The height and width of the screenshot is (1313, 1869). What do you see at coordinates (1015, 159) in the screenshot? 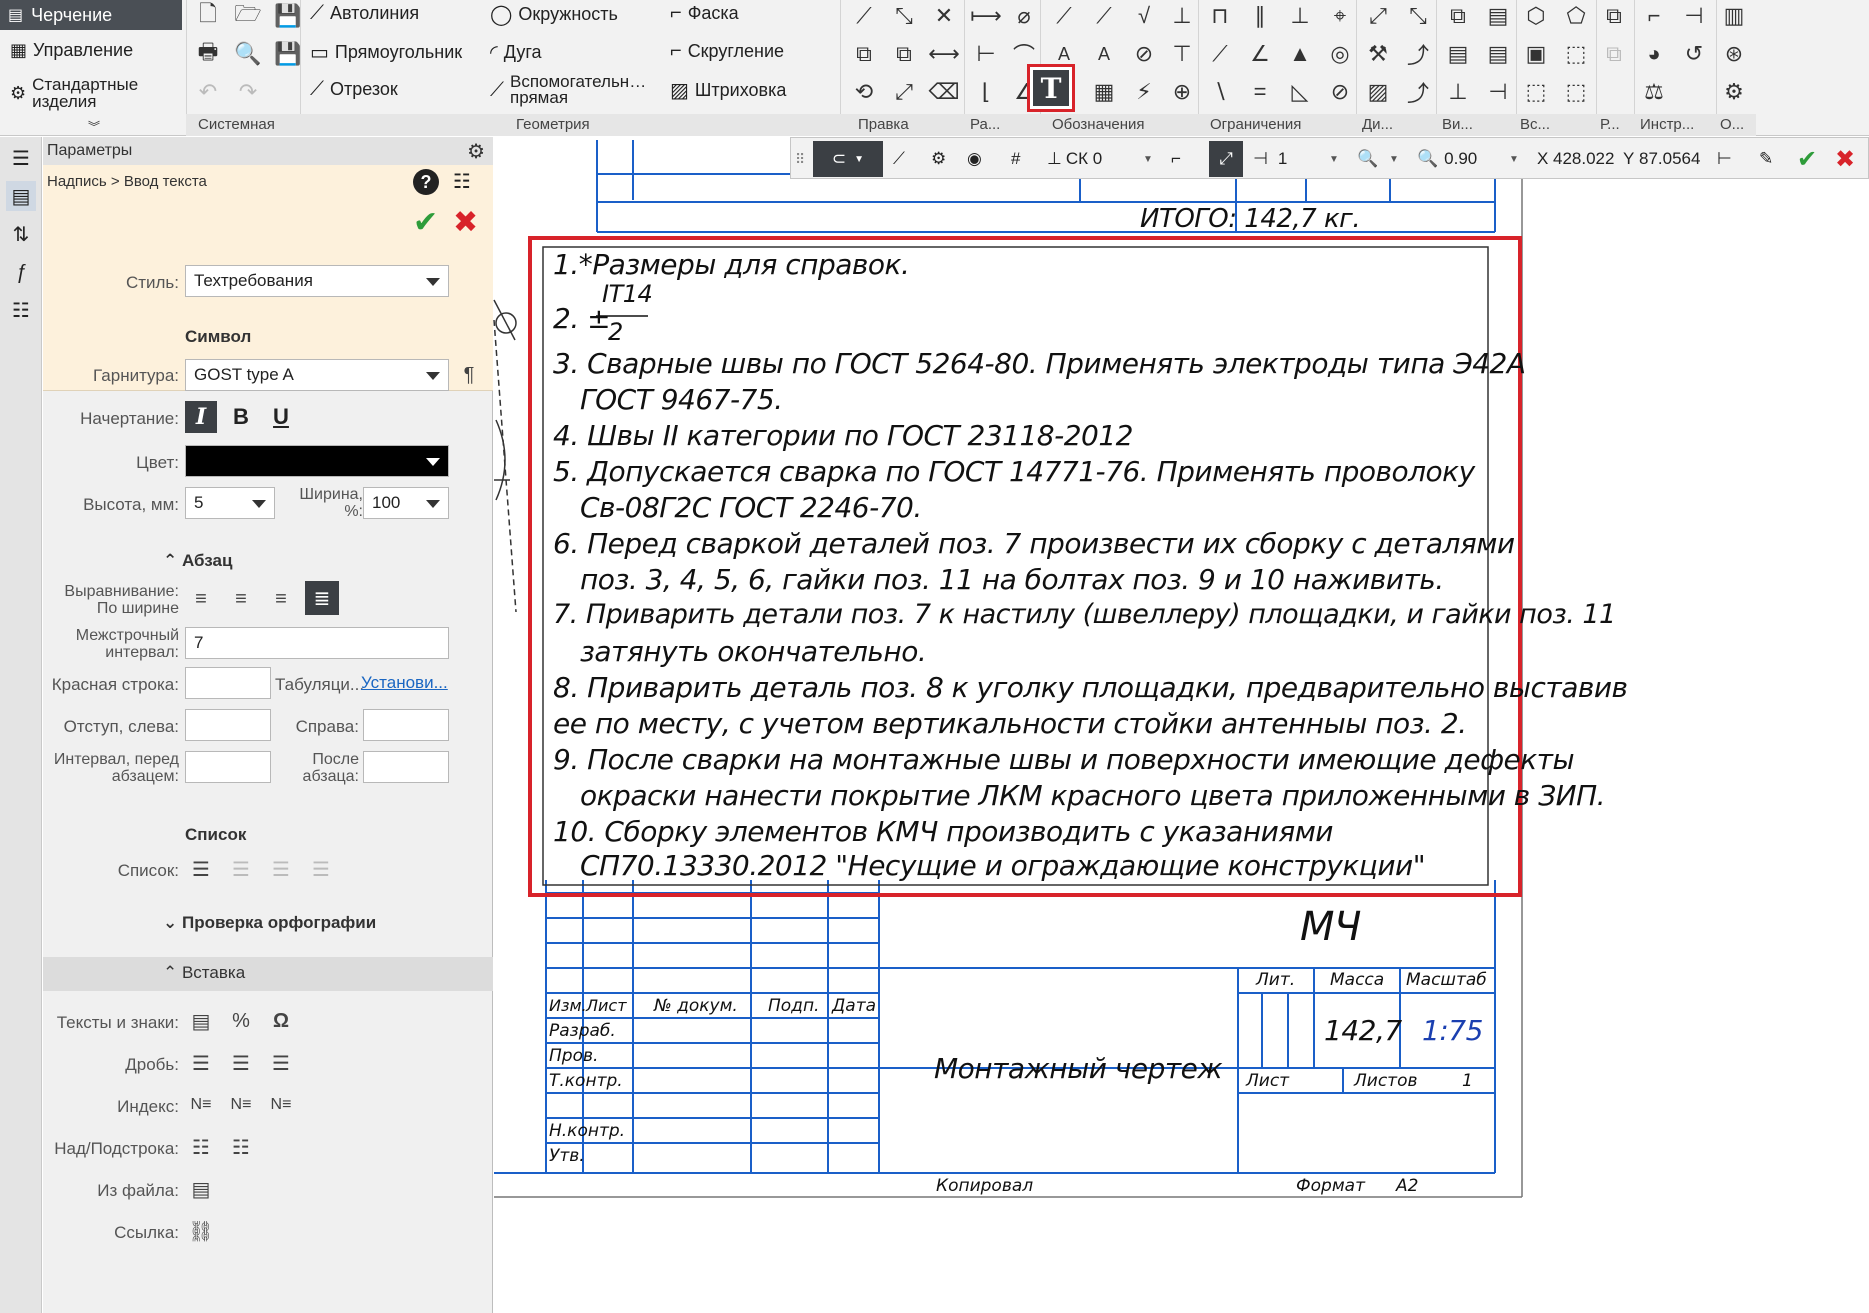
I see `grid-icon: #` at bounding box center [1015, 159].